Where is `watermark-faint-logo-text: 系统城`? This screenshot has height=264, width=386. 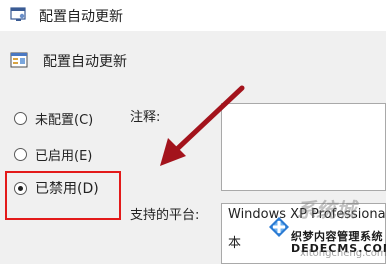
watermark-faint-logo-text: 系统城 is located at coordinates (326, 210).